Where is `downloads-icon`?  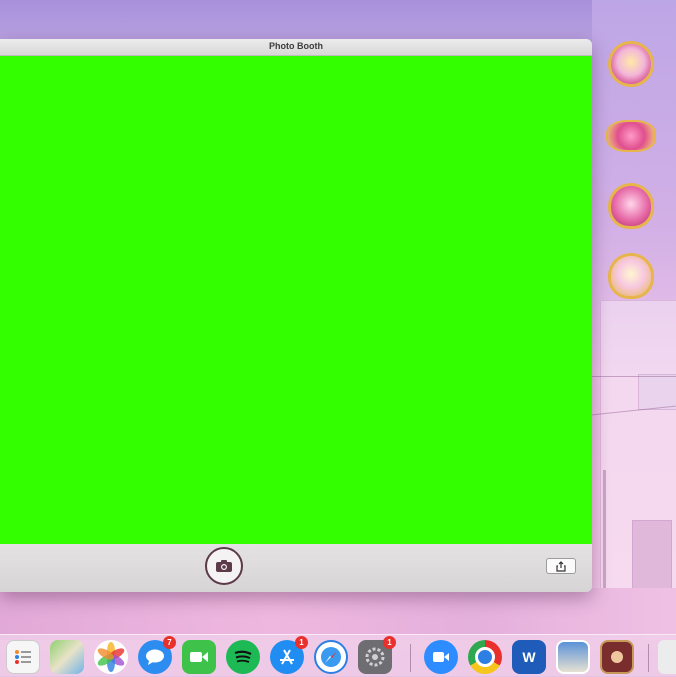 downloads-icon is located at coordinates (667, 657).